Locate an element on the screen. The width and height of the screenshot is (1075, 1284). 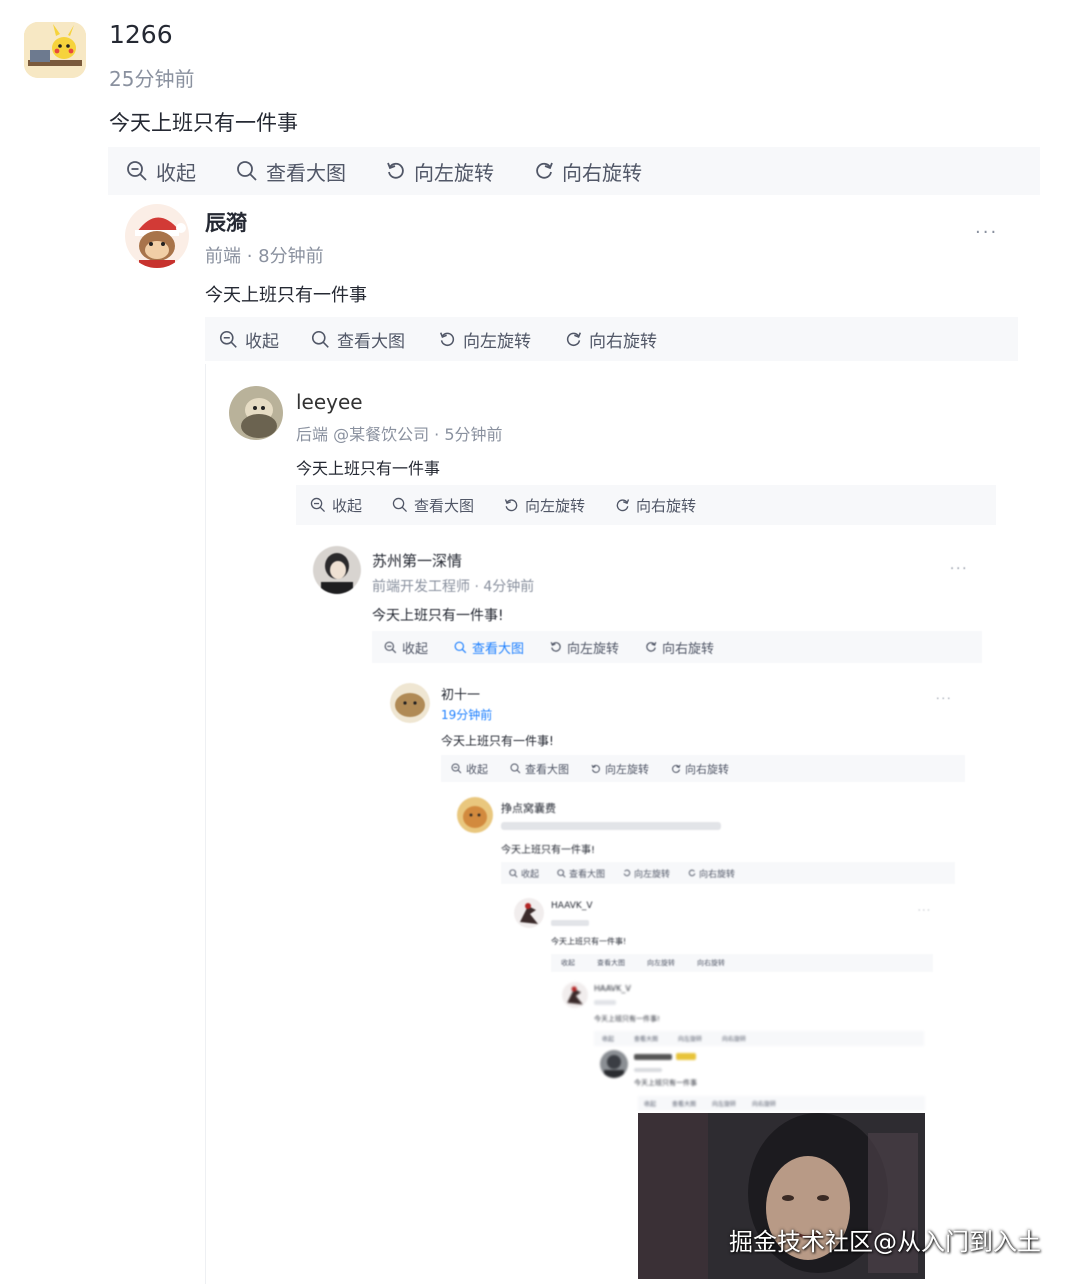
author-meta: 后端 @某餐饮公司 · 5分钟前 is located at coordinates (399, 434).